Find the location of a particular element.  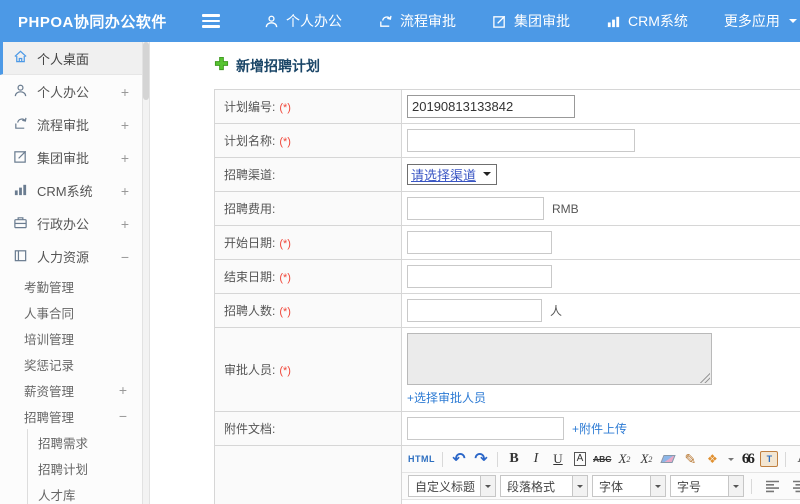

paste-text-icon: T is located at coordinates (769, 459).